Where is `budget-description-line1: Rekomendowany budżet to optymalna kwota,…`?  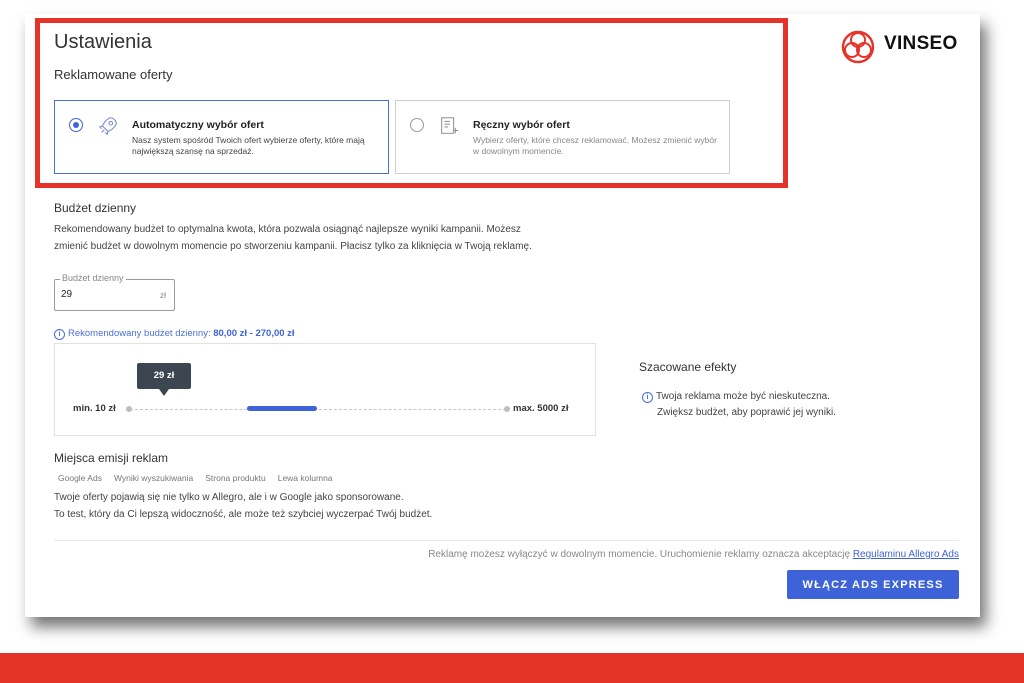 budget-description-line1: Rekomendowany budżet to optymalna kwota,… is located at coordinates (287, 229).